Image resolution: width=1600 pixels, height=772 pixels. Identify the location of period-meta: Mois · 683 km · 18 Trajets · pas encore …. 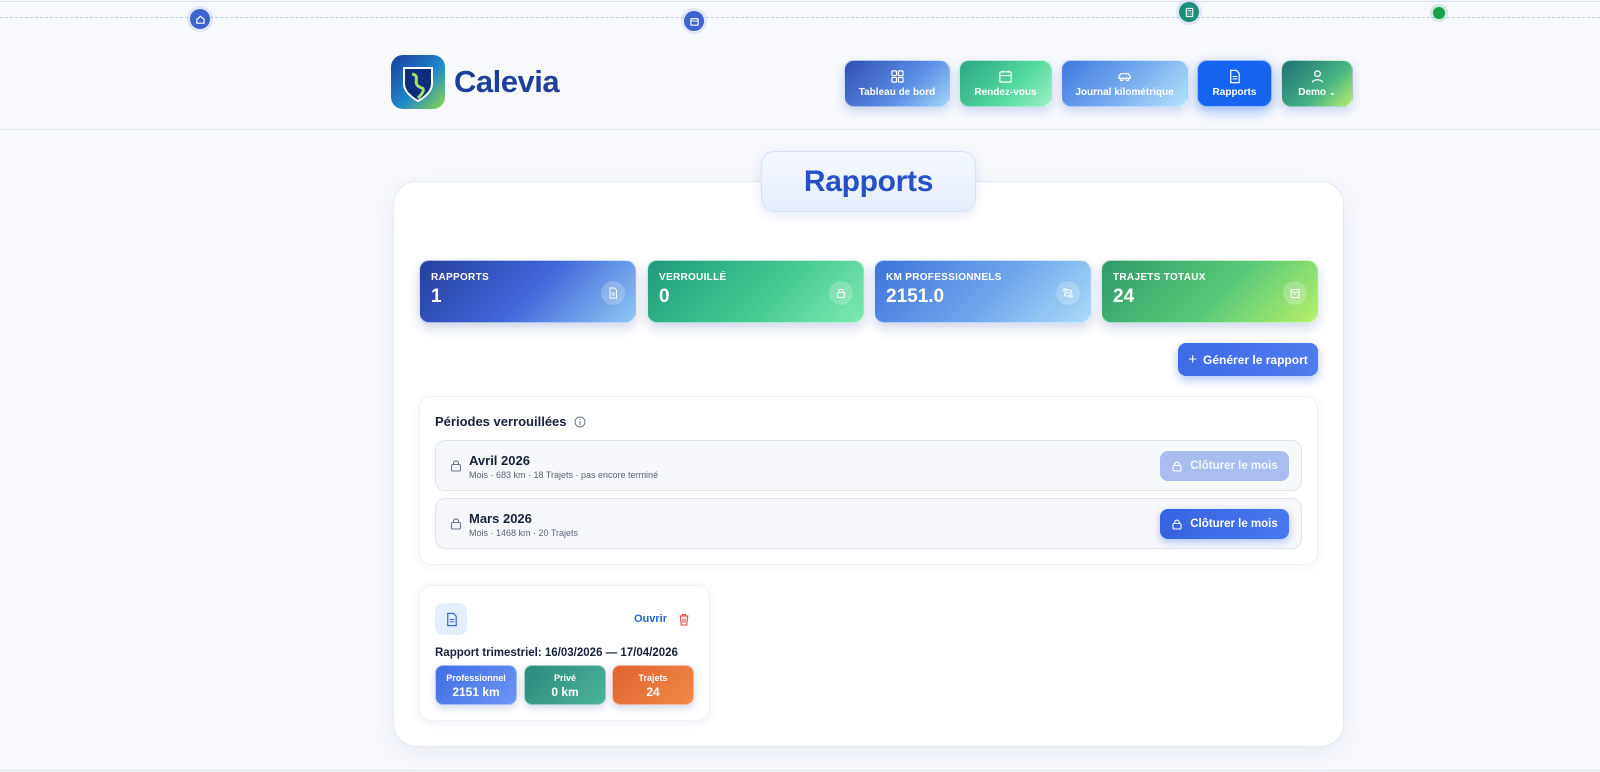
(564, 475).